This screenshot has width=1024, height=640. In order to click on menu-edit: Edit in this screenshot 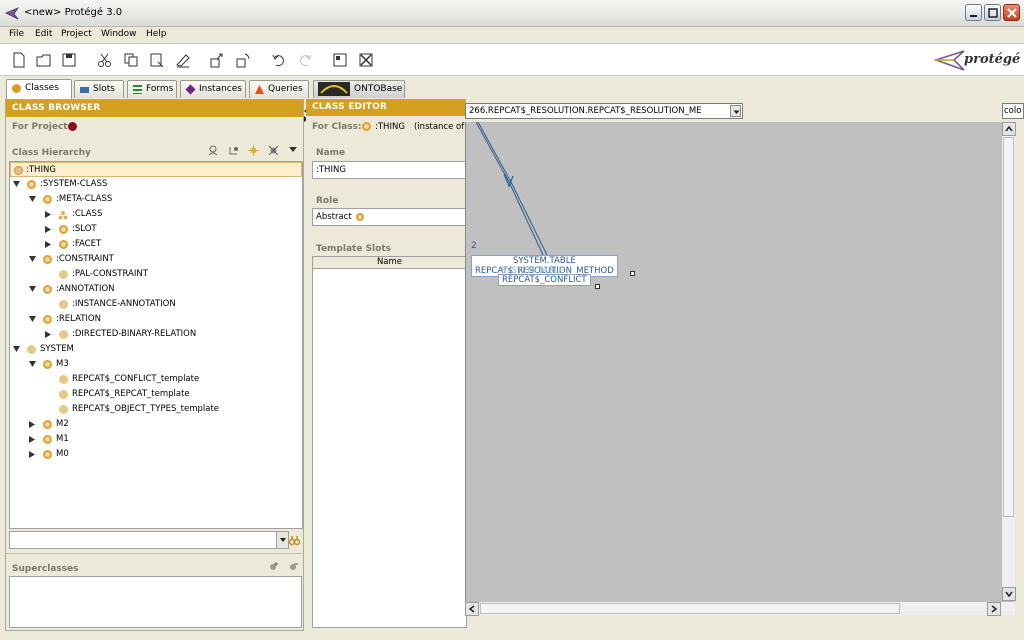, I will do `click(43, 34)`.